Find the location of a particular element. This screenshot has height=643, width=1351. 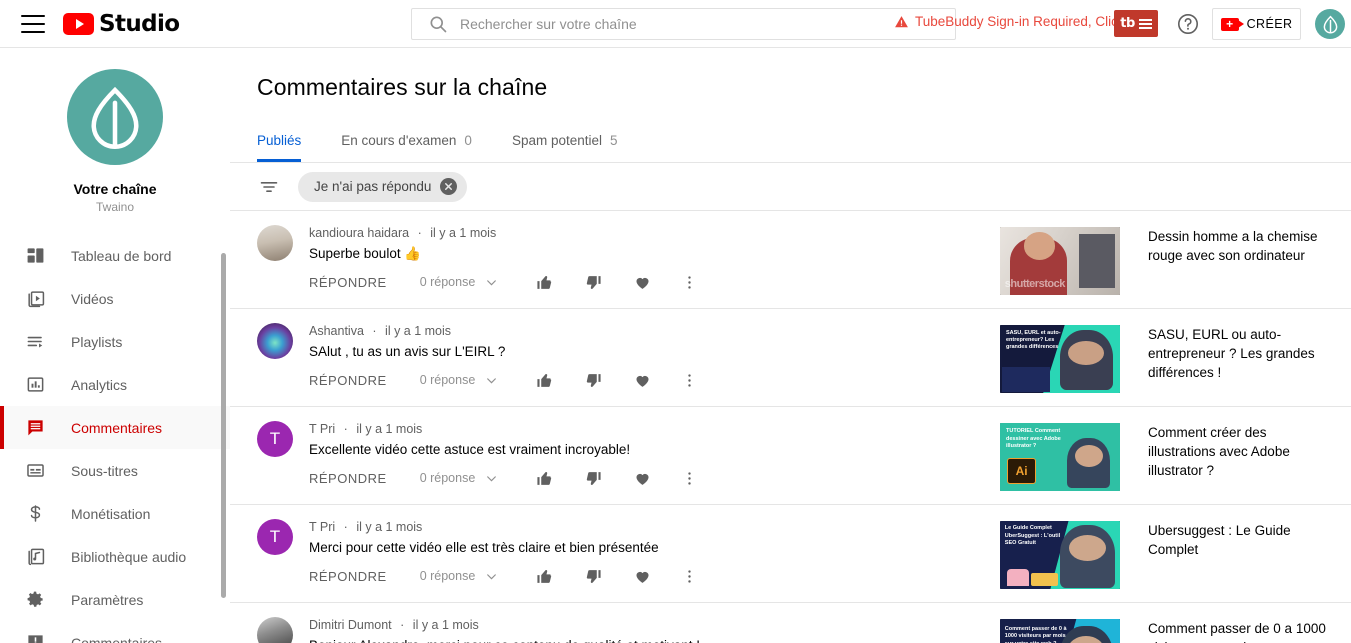

sidebar-item-commentaires: Commentaires is located at coordinates (115, 427).